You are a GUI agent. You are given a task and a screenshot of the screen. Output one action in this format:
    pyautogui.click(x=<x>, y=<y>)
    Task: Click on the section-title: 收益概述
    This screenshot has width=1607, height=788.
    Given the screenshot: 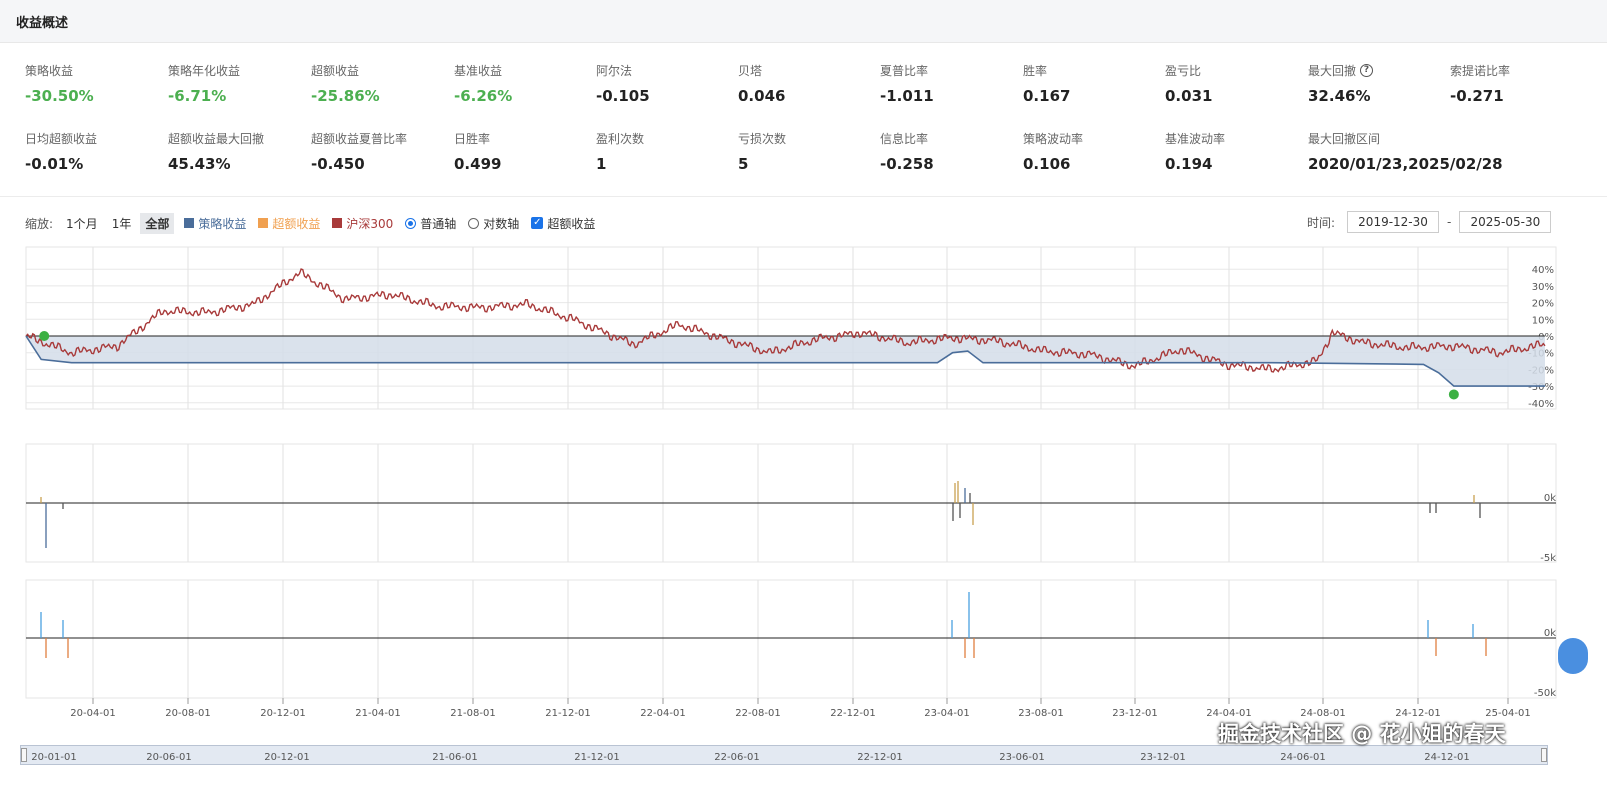 What is the action you would take?
    pyautogui.click(x=42, y=23)
    